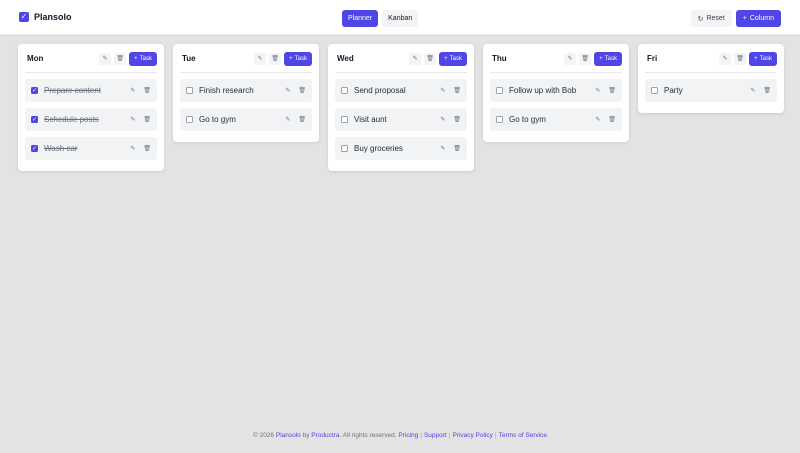 The image size is (800, 453). I want to click on task-item: Finish research ✎ 🗑, so click(246, 90).